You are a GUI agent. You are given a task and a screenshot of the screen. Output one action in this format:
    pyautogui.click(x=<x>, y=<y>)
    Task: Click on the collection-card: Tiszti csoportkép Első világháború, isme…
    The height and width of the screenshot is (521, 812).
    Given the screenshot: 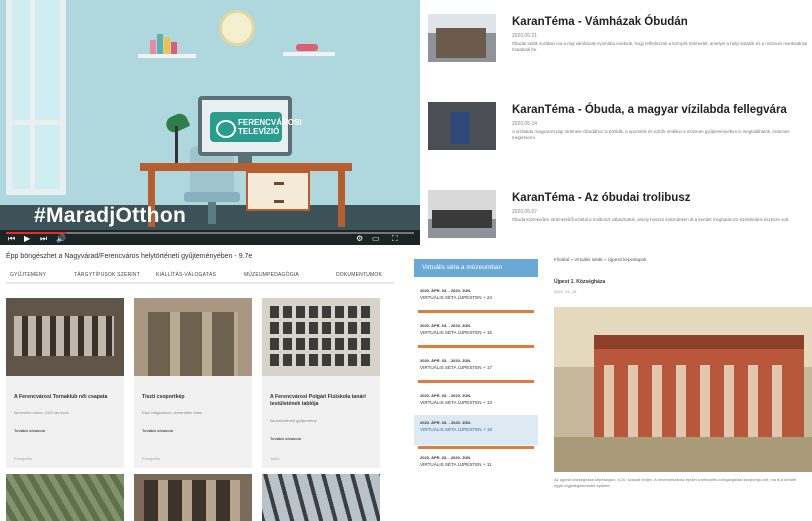 What is the action you would take?
    pyautogui.click(x=193, y=383)
    